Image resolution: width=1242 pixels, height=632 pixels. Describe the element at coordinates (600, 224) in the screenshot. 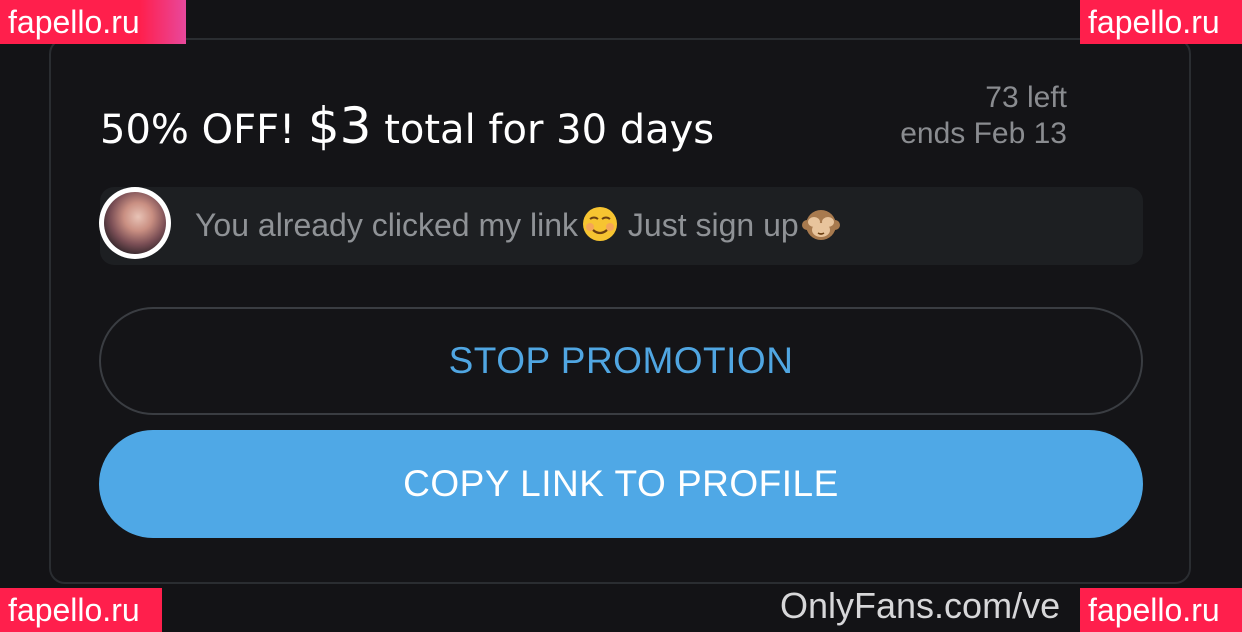

I see `smiling-face-icon` at that location.